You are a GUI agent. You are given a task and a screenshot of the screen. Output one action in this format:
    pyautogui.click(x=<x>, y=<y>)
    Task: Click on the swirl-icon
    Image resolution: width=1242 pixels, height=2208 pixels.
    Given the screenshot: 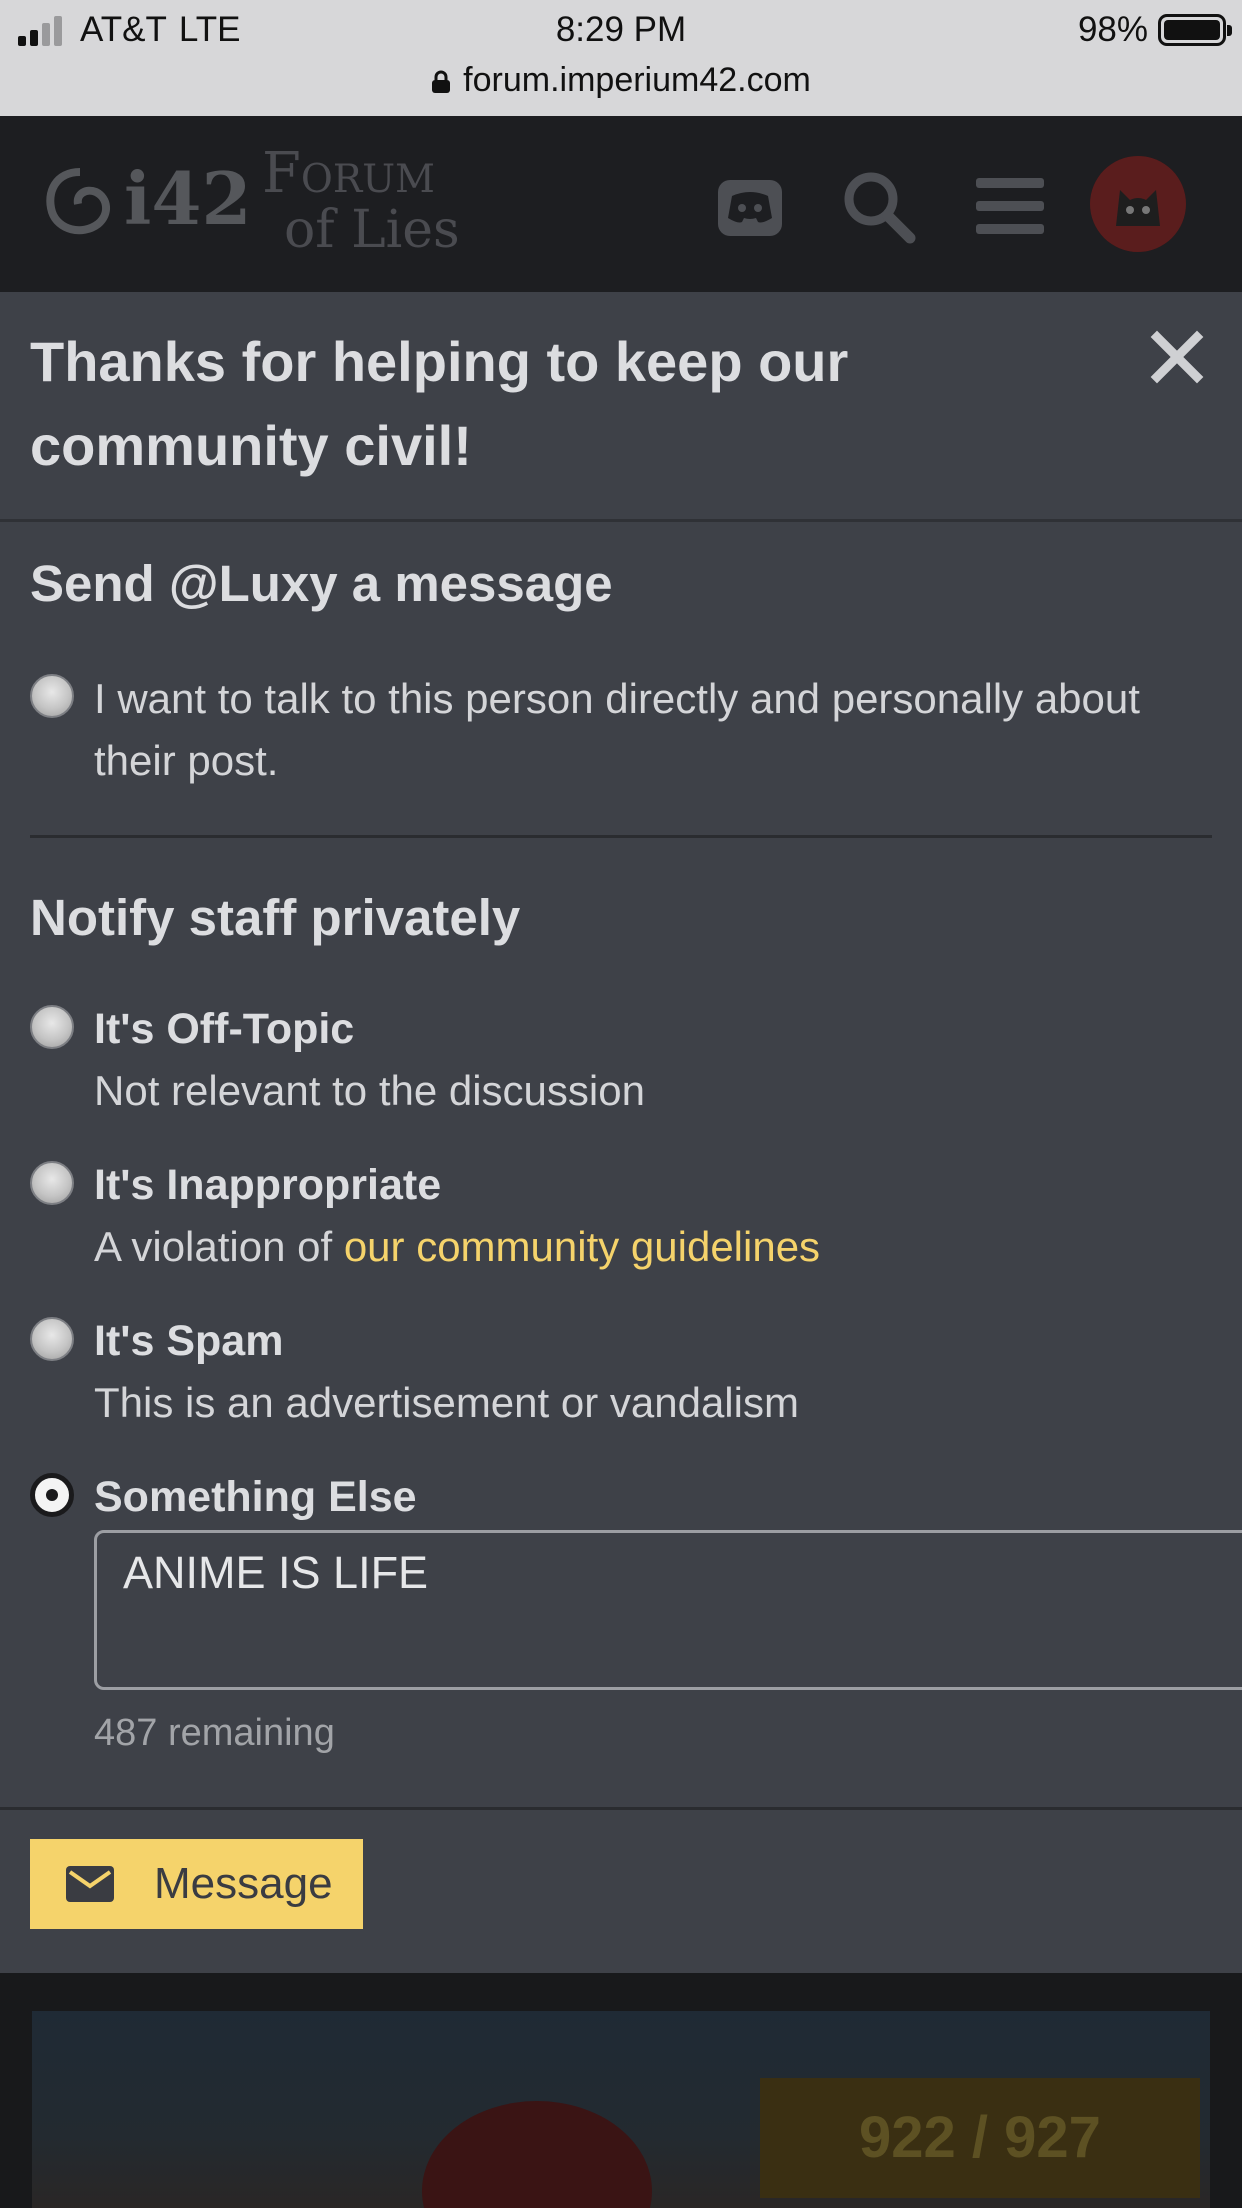 What is the action you would take?
    pyautogui.click(x=78, y=201)
    